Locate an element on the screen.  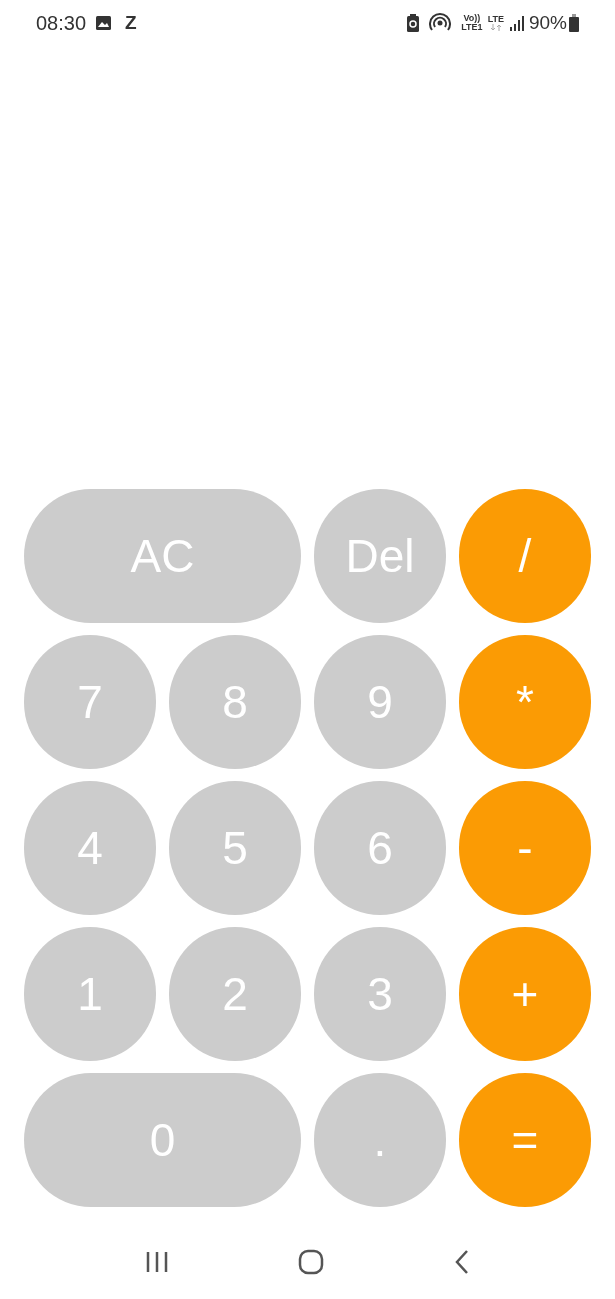
battery-percent: 90% is located at coordinates (547, 22).